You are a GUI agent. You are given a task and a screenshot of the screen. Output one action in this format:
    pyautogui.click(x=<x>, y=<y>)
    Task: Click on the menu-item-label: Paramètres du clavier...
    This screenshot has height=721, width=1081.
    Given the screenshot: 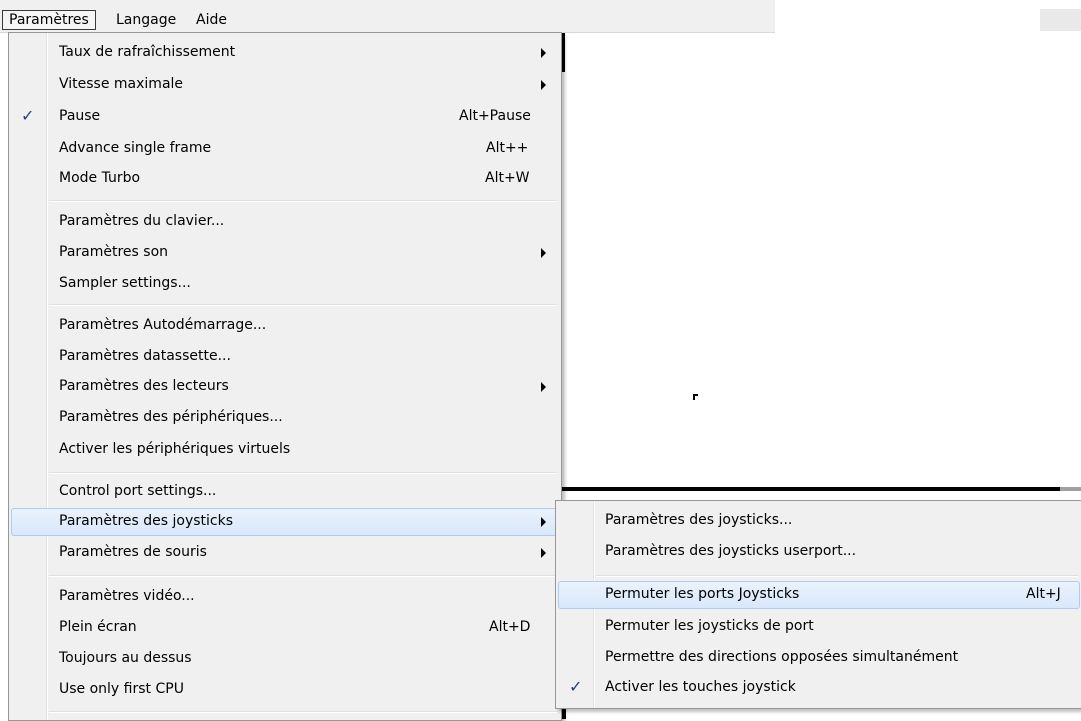 What is the action you would take?
    pyautogui.click(x=142, y=221)
    